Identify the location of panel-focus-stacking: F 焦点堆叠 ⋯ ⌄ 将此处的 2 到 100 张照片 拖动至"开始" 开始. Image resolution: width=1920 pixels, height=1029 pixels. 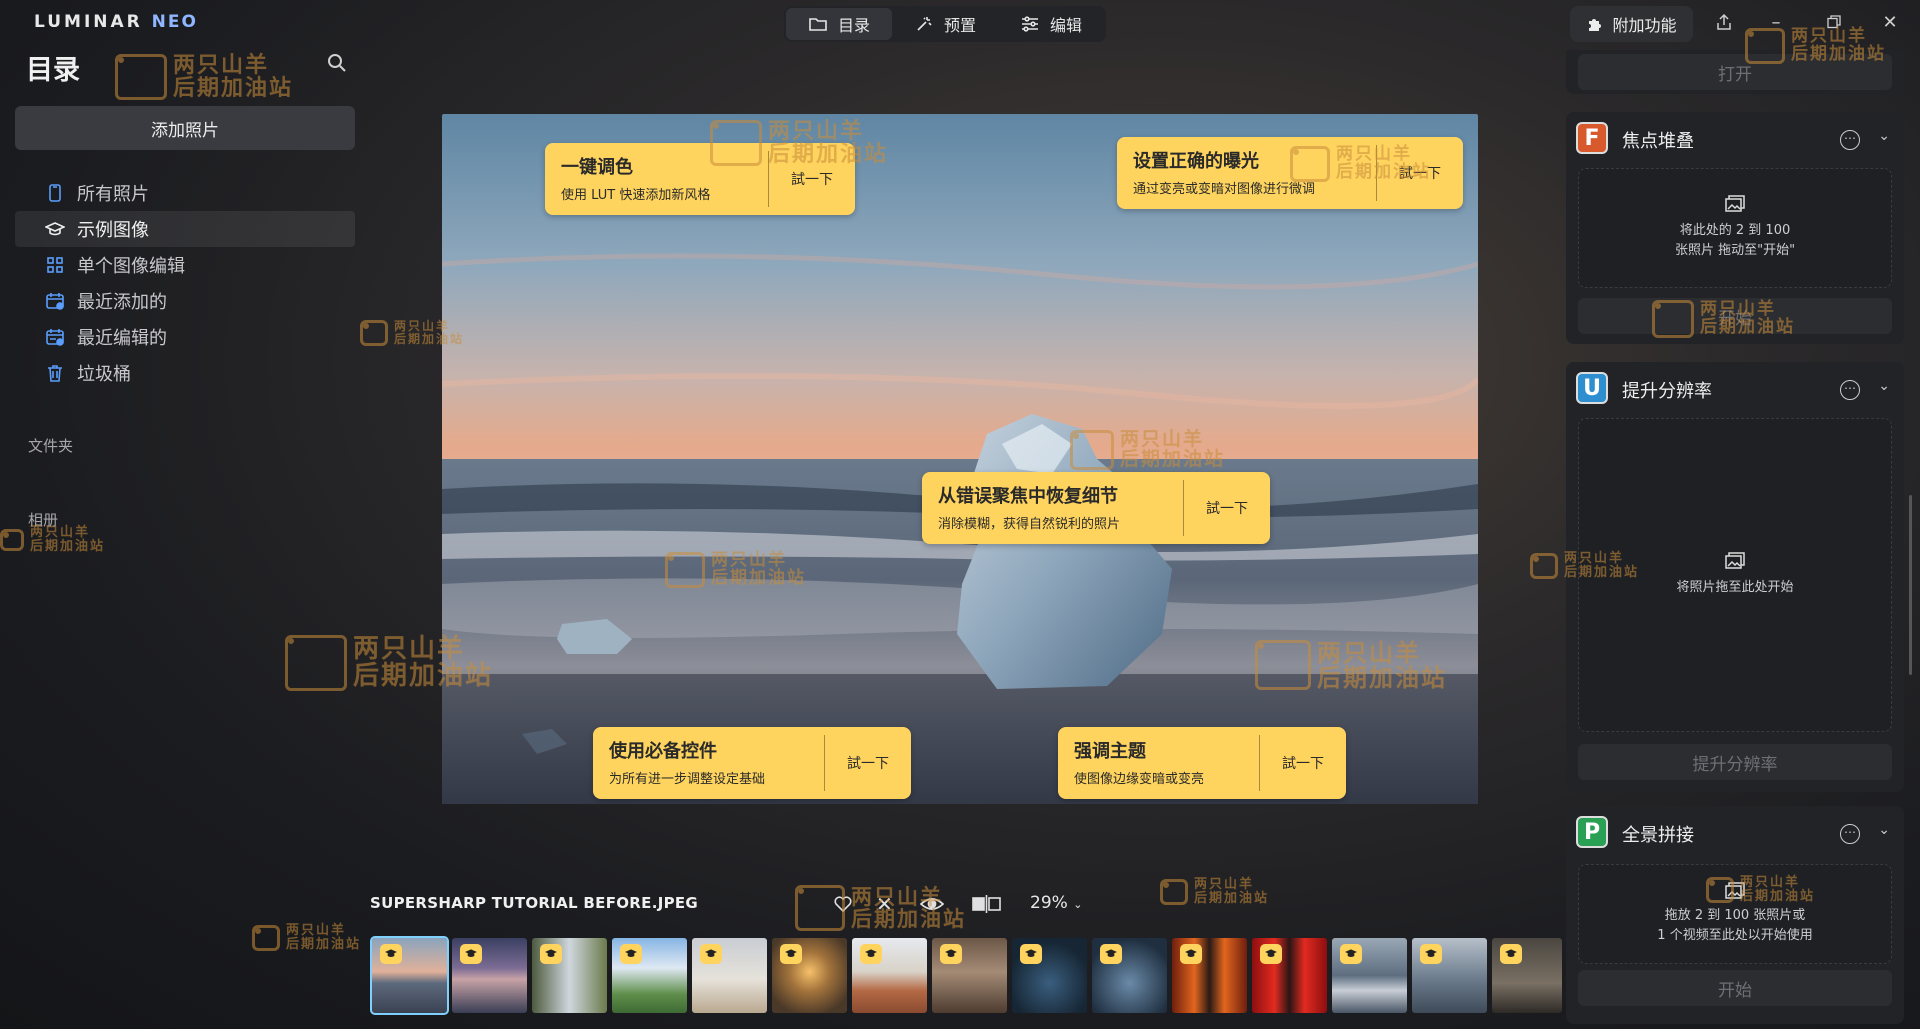
(1735, 228).